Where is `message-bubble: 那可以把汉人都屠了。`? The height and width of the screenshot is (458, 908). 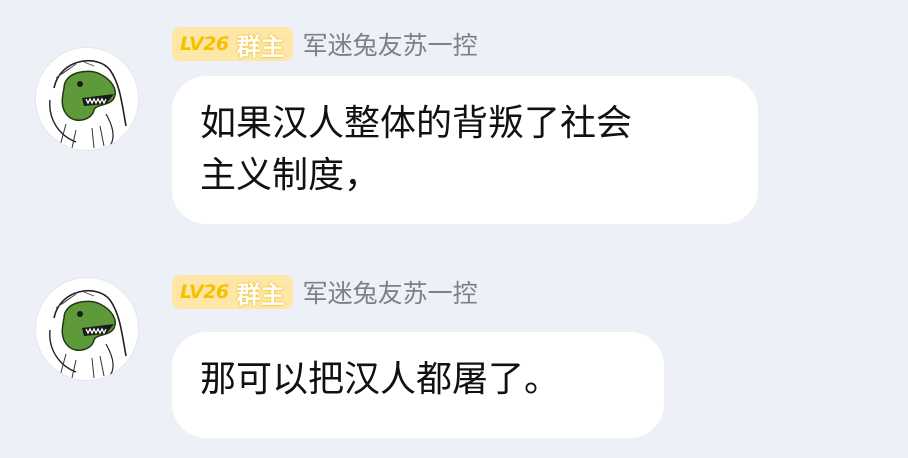
message-bubble: 那可以把汉人都屠了。 is located at coordinates (418, 385).